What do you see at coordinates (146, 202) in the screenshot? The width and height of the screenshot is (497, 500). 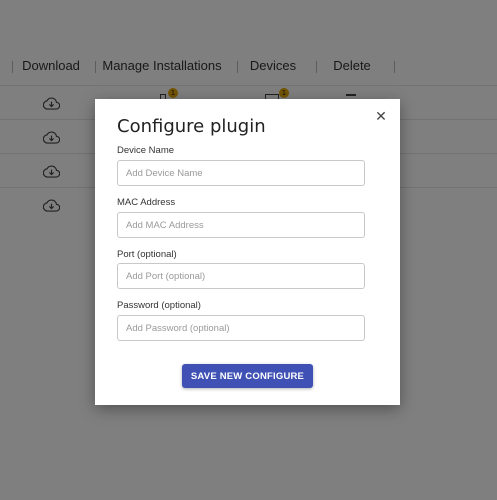 I see `mac-address-label: MAC Address` at bounding box center [146, 202].